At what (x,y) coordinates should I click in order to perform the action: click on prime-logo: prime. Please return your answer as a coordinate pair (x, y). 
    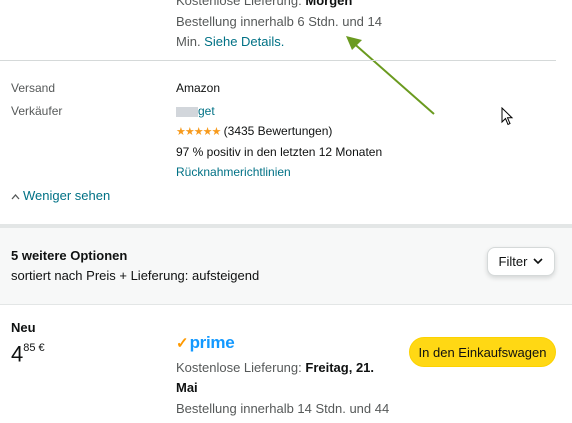
    Looking at the image, I should click on (212, 342).